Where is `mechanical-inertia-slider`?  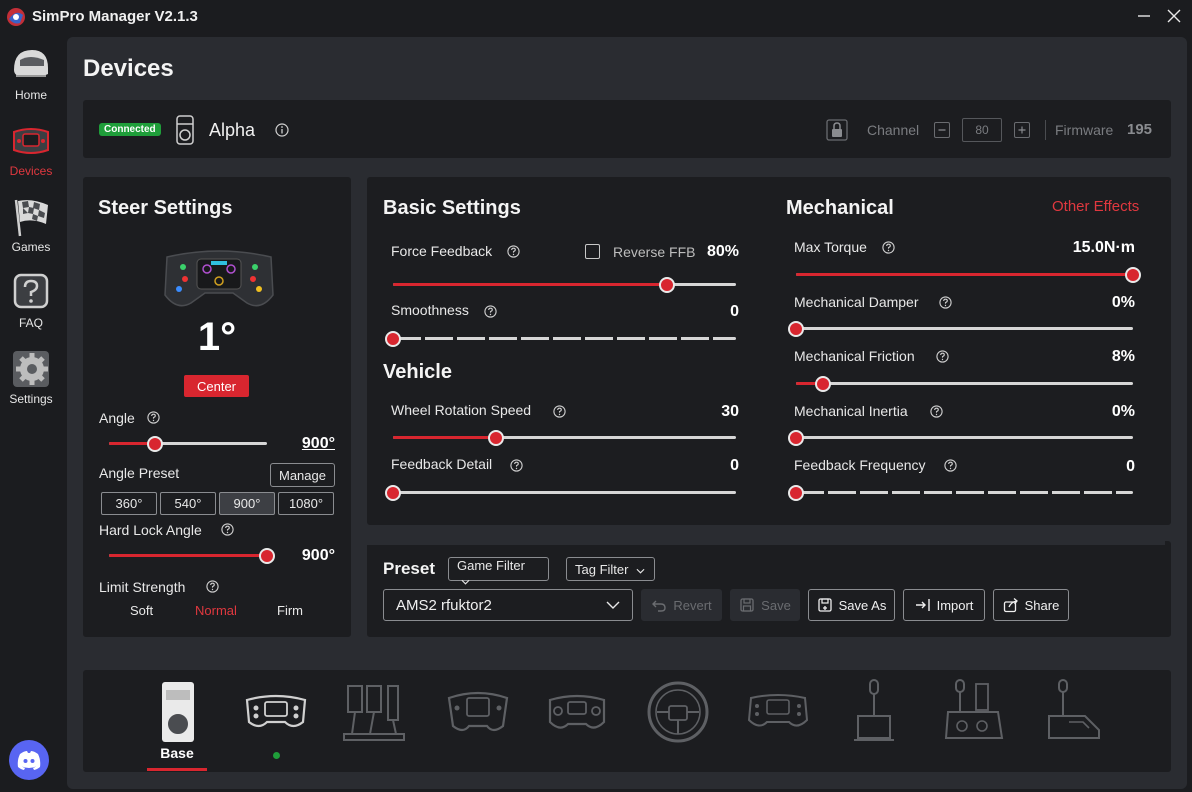 mechanical-inertia-slider is located at coordinates (960, 438).